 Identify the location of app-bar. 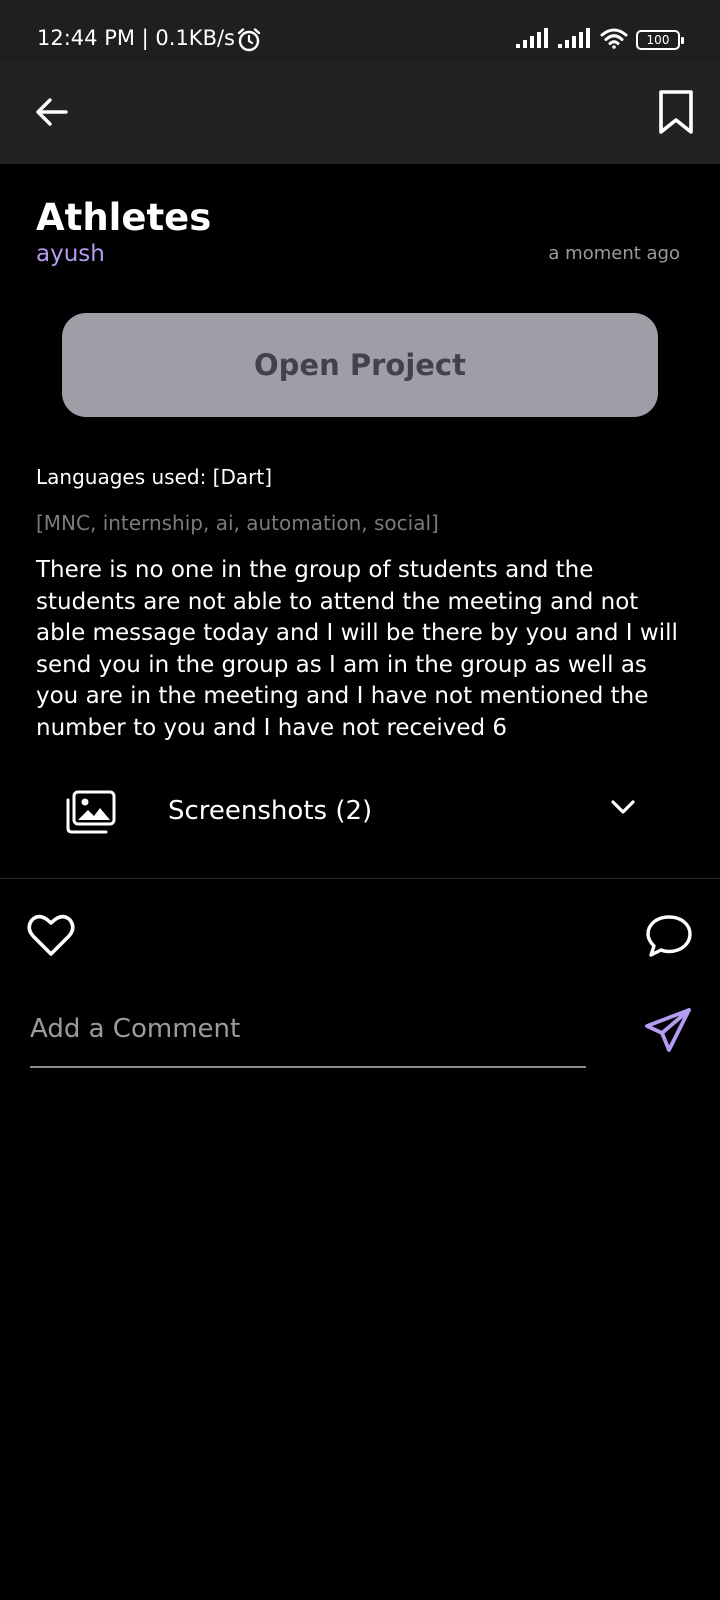
(360, 113).